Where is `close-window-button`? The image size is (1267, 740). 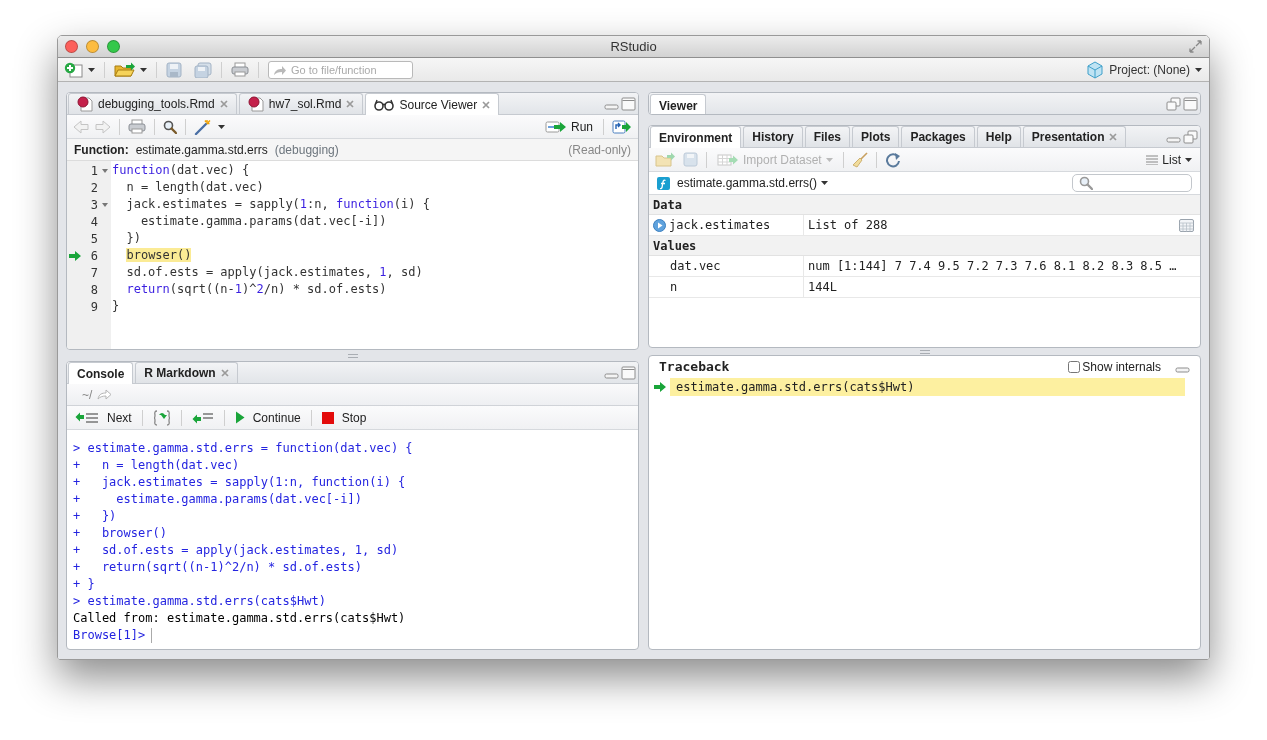 close-window-button is located at coordinates (71, 46).